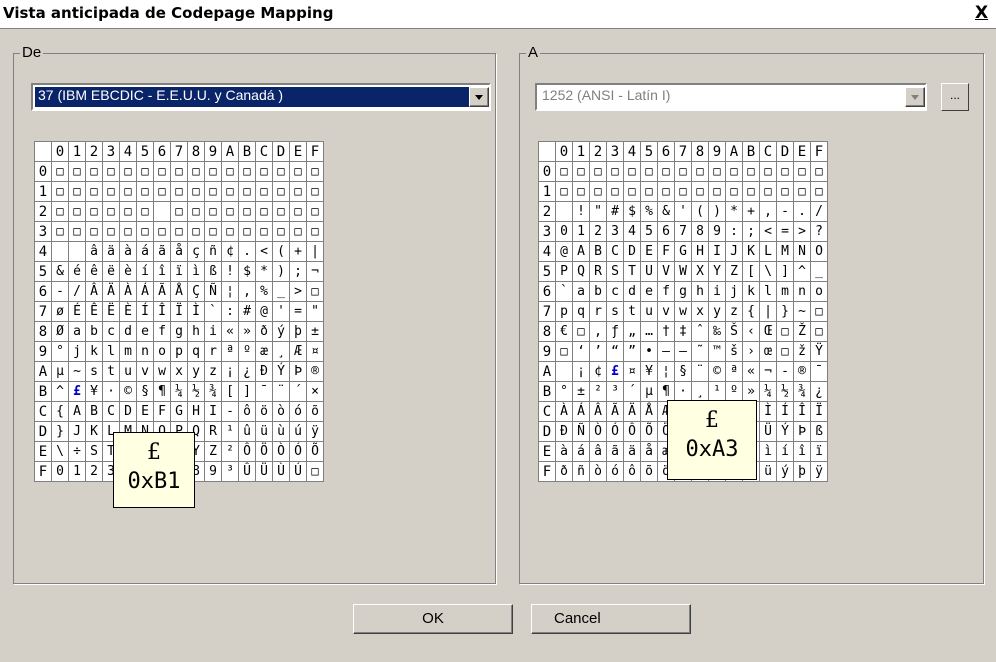  What do you see at coordinates (615, 451) in the screenshot?
I see `character-cell: ã` at bounding box center [615, 451].